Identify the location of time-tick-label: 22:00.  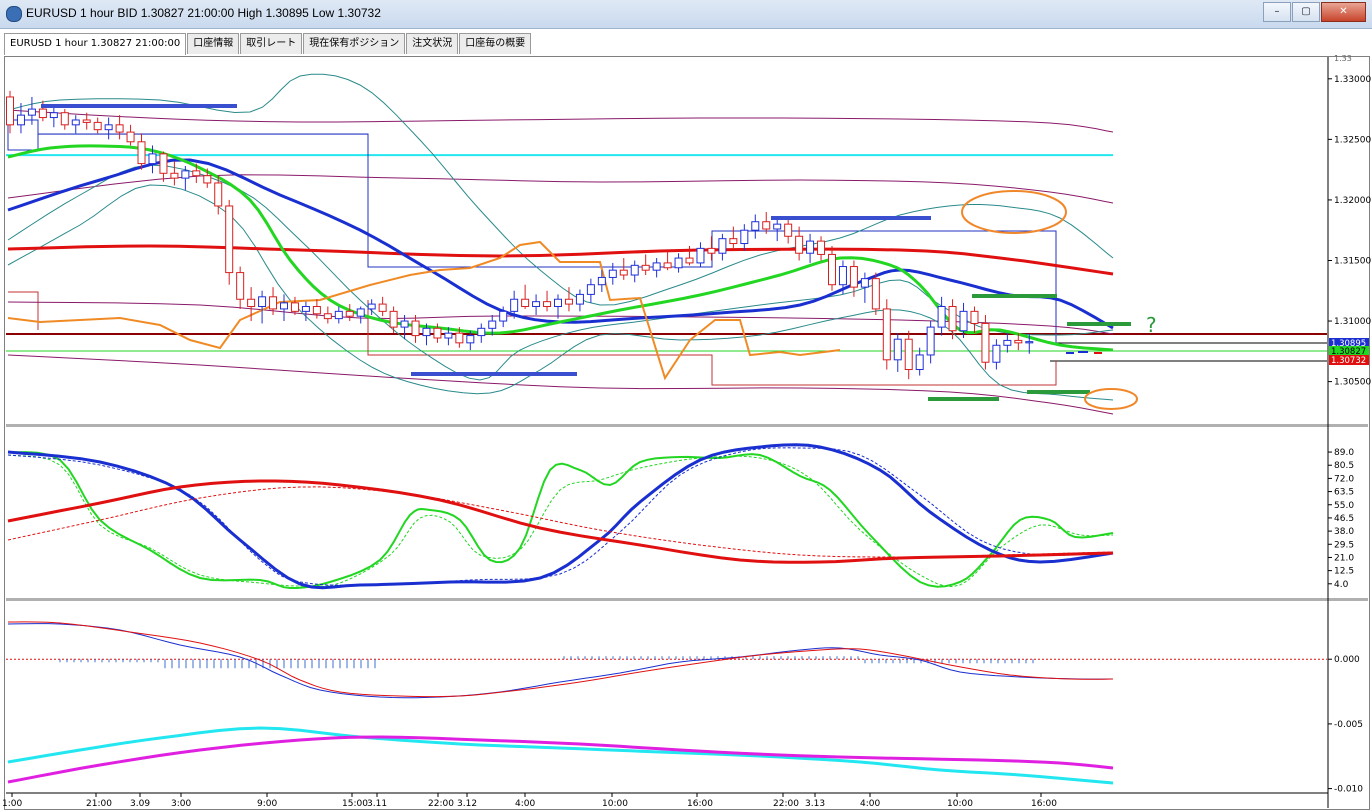
(786, 804).